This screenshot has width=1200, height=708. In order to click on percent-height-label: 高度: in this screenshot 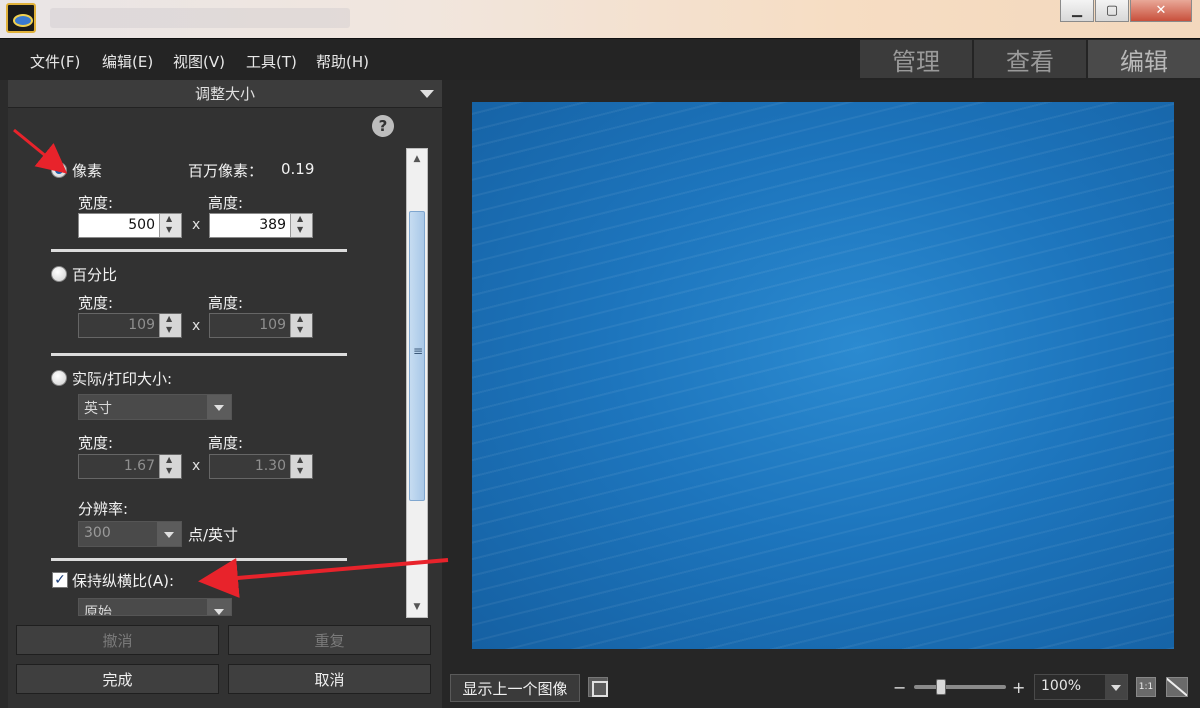, I will do `click(226, 303)`.